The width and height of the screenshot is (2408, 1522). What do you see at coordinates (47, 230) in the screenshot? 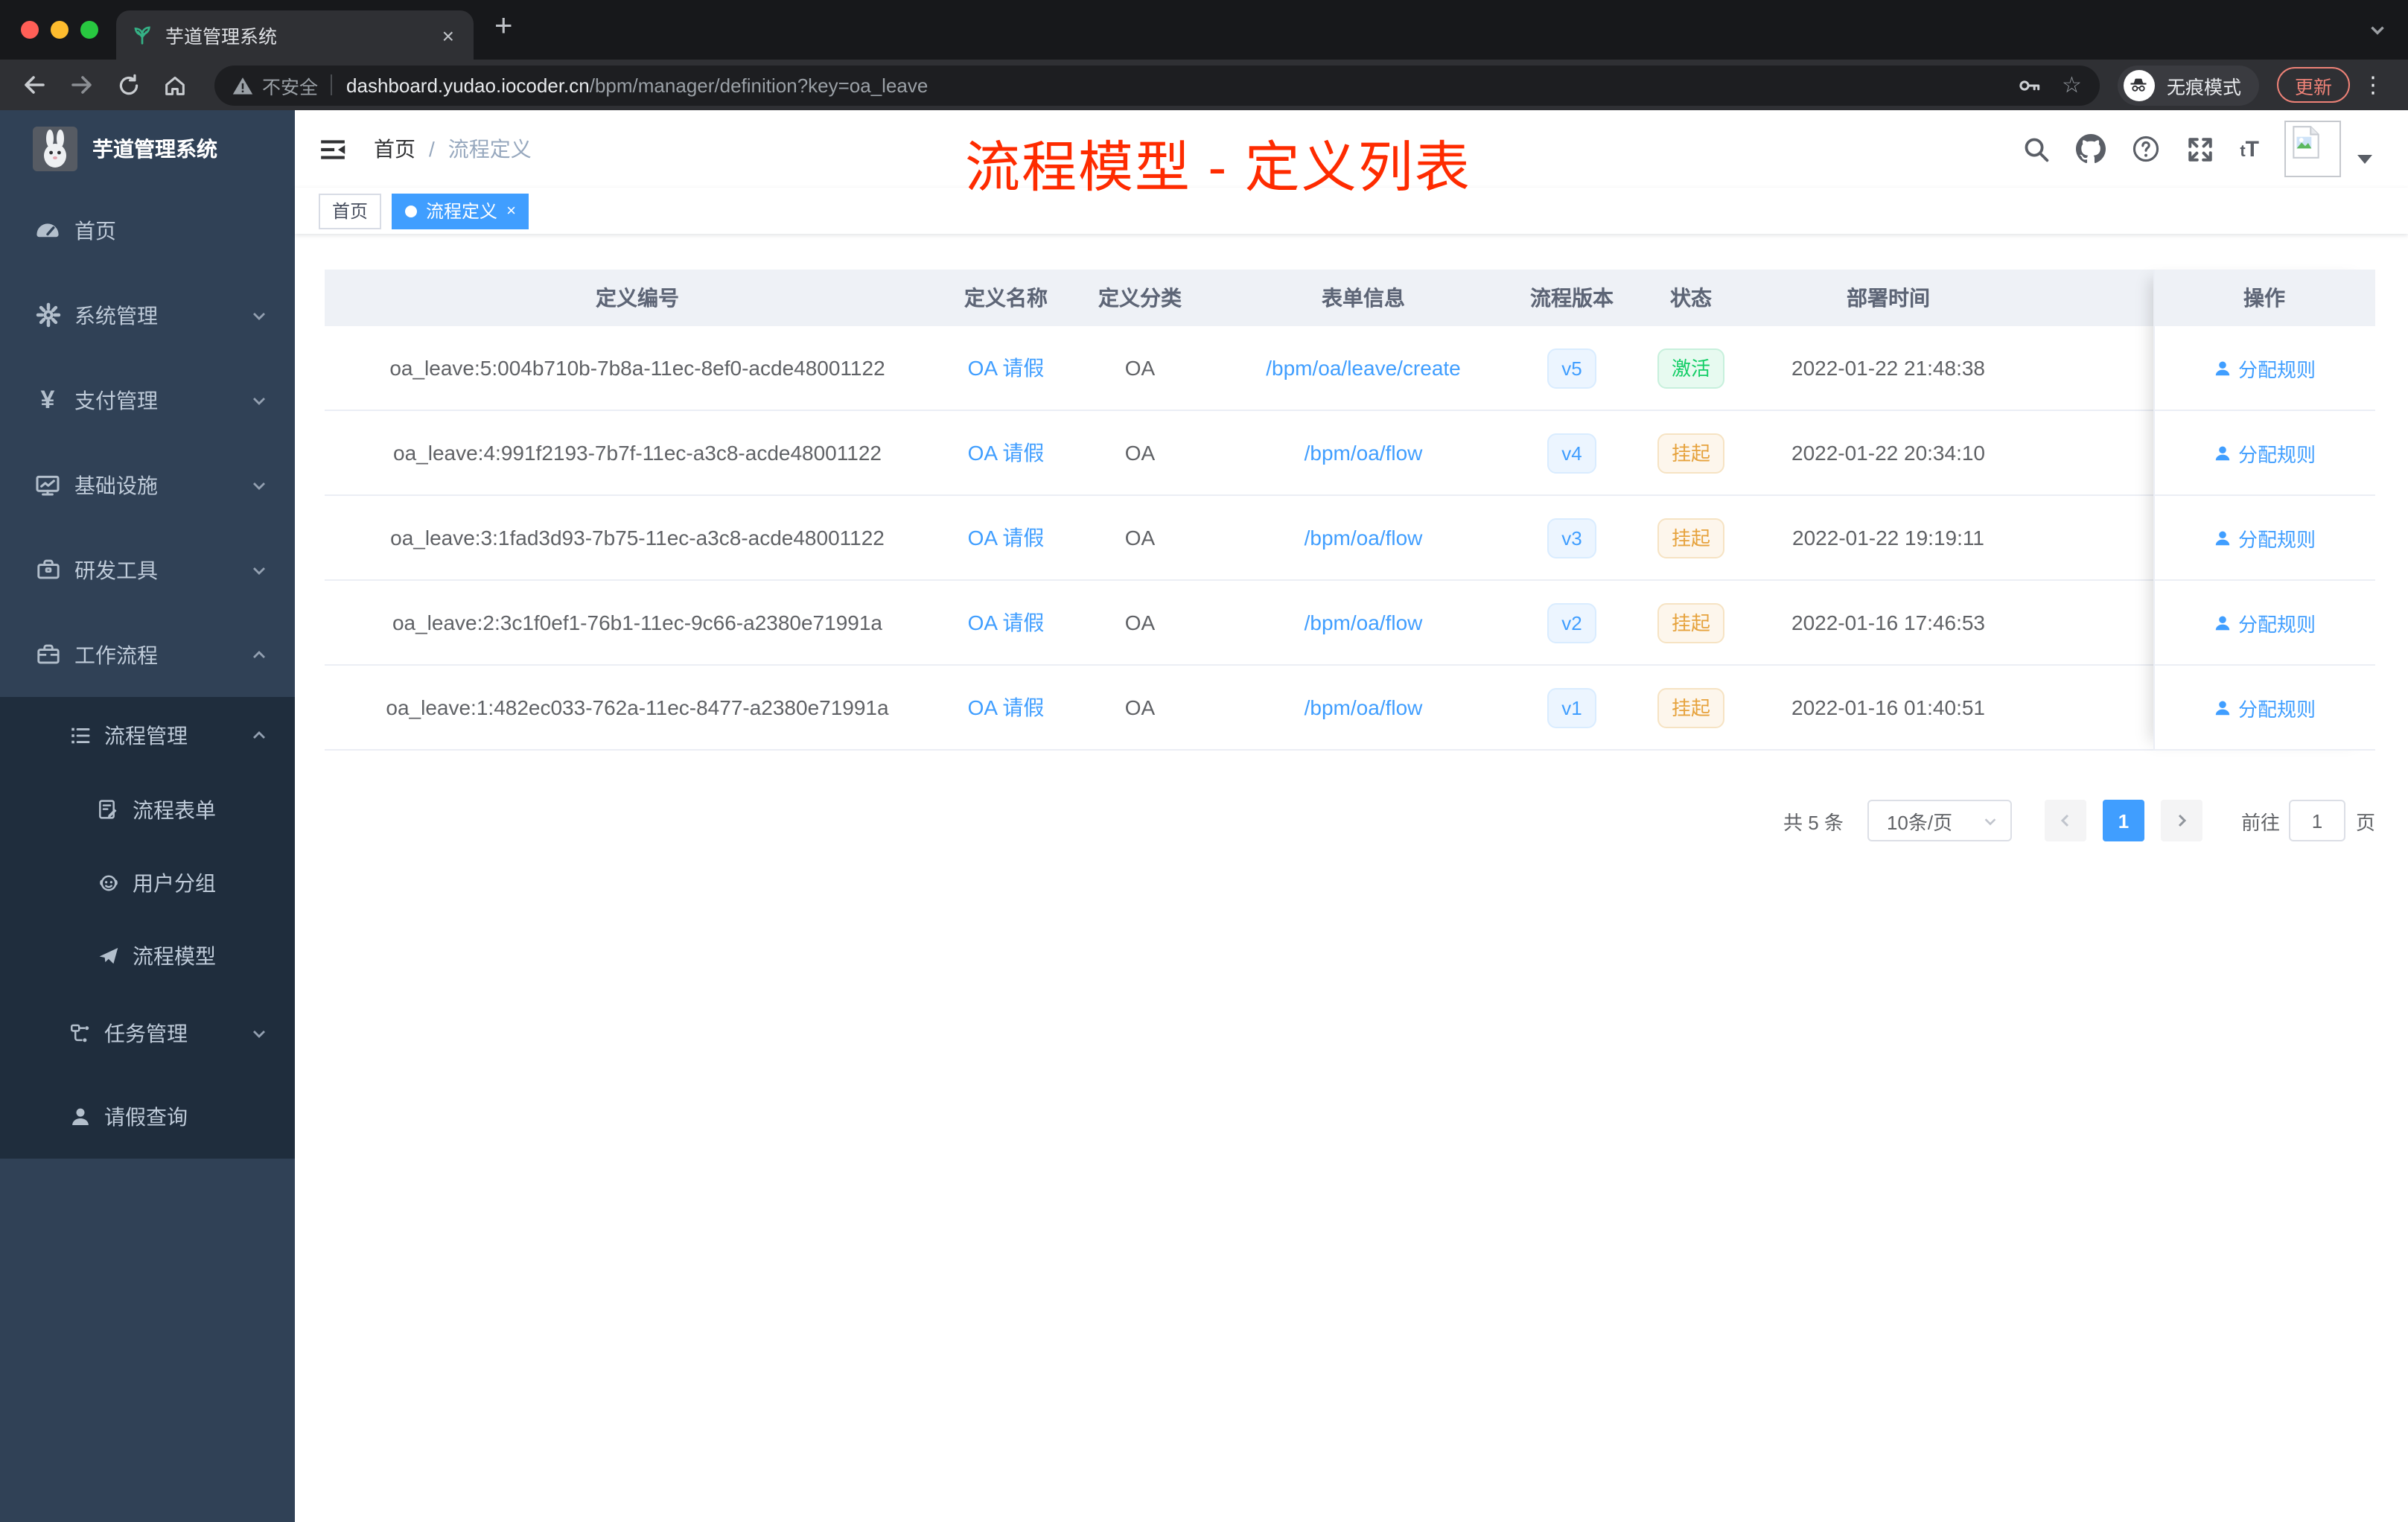
I see `dashboard-icon` at bounding box center [47, 230].